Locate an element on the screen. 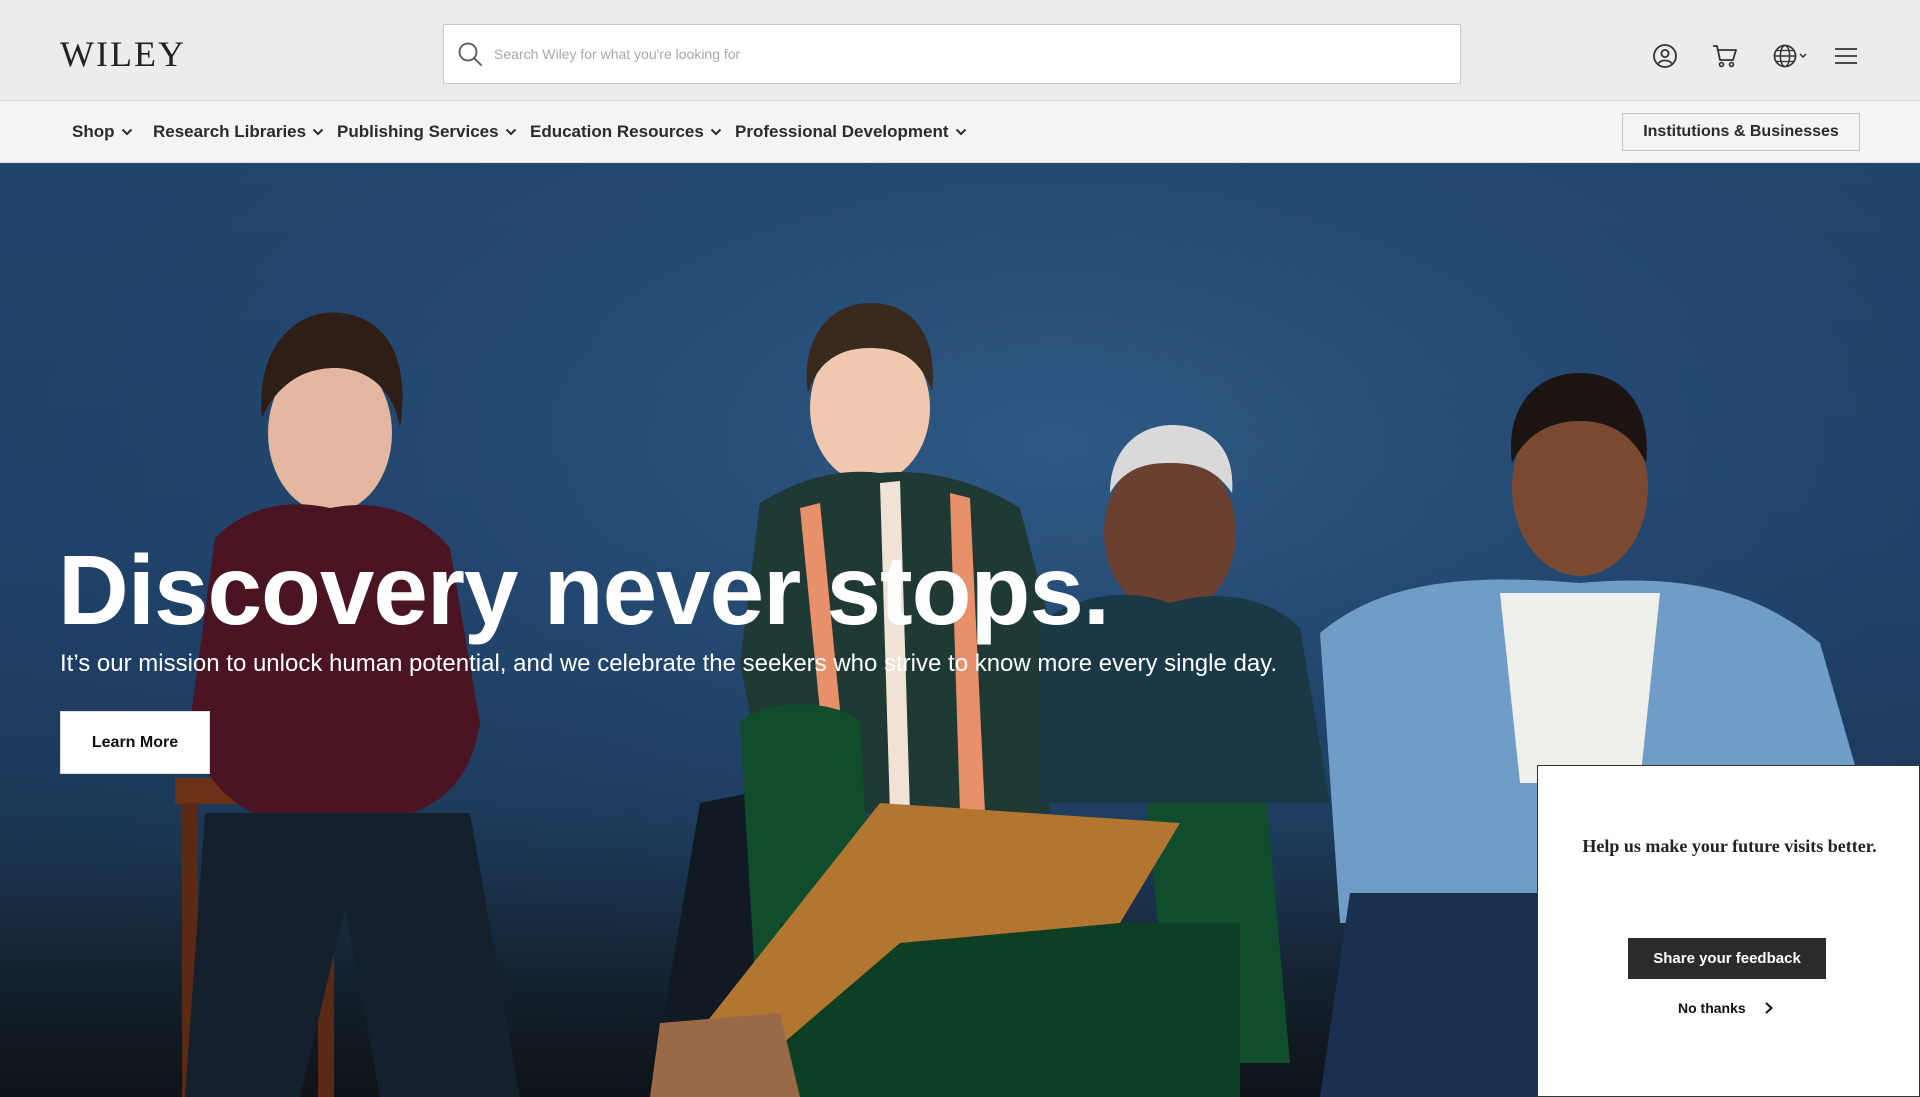 This screenshot has height=1097, width=1920. nav-item-research-libraries: Research Libraries is located at coordinates (238, 132).